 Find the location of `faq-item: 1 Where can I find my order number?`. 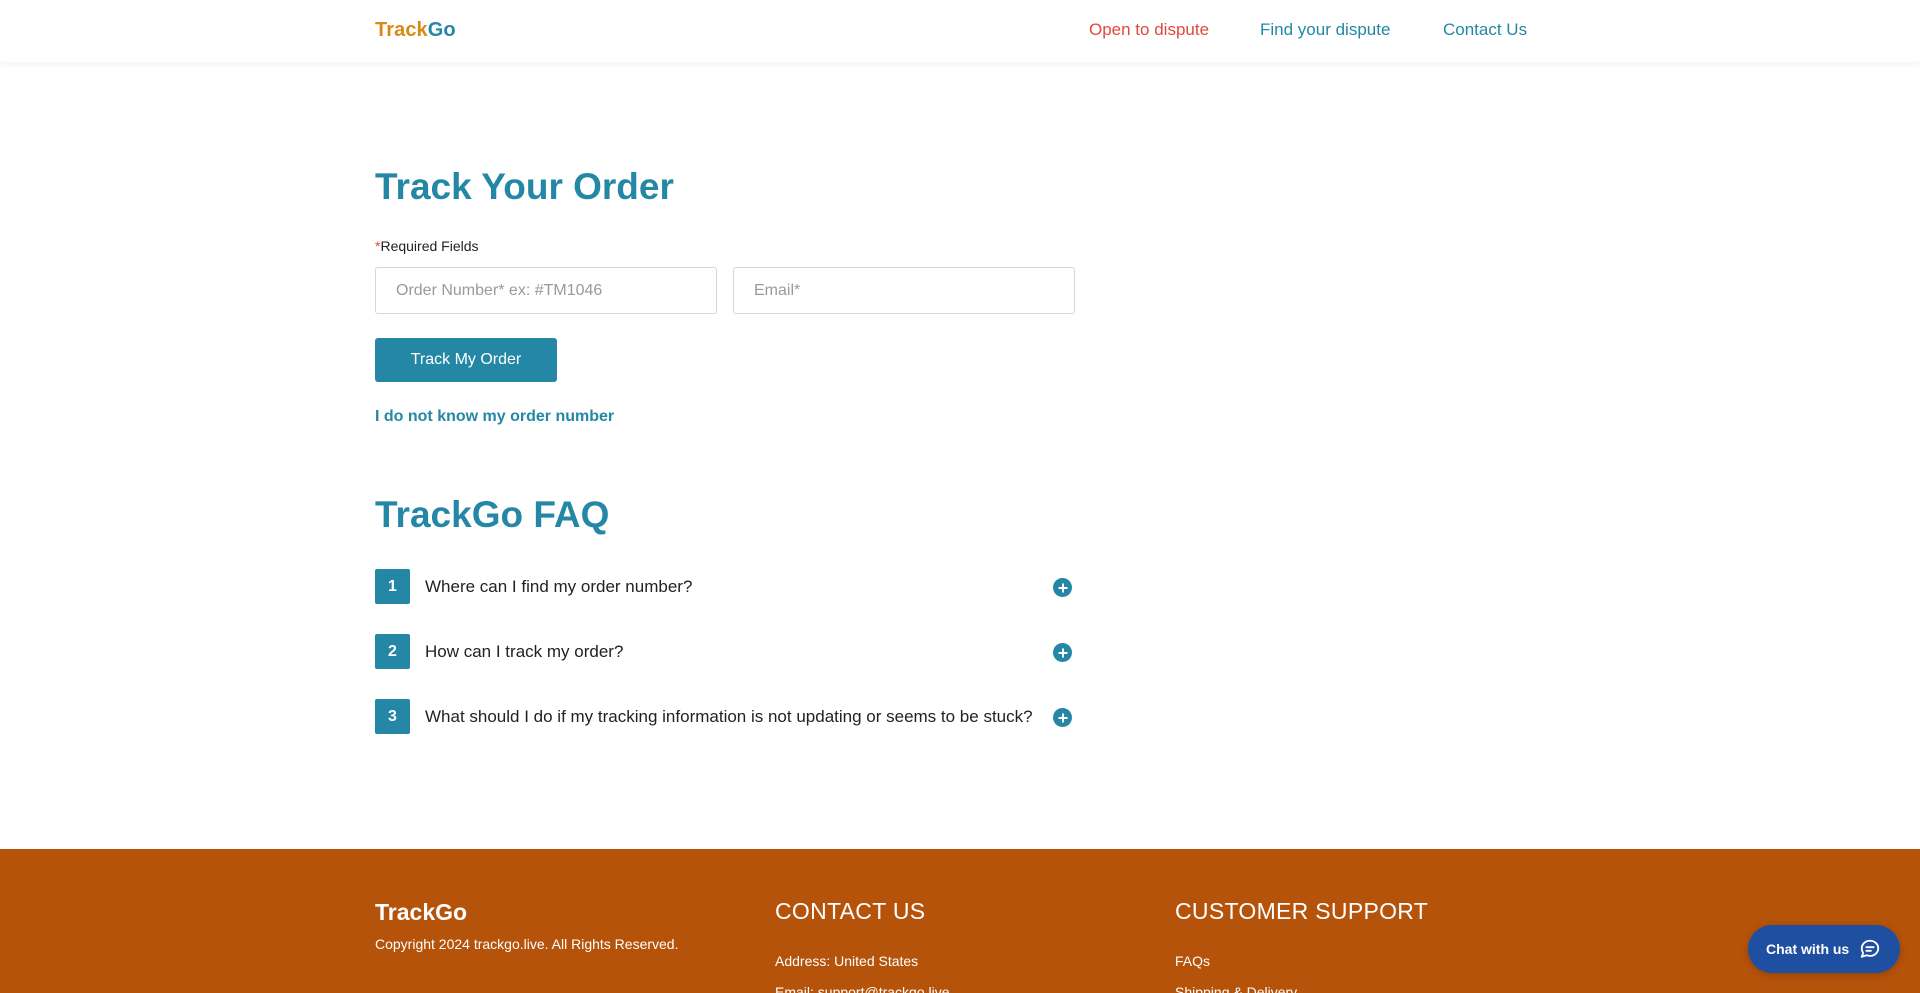

faq-item: 1 Where can I find my order number? is located at coordinates (725, 587).